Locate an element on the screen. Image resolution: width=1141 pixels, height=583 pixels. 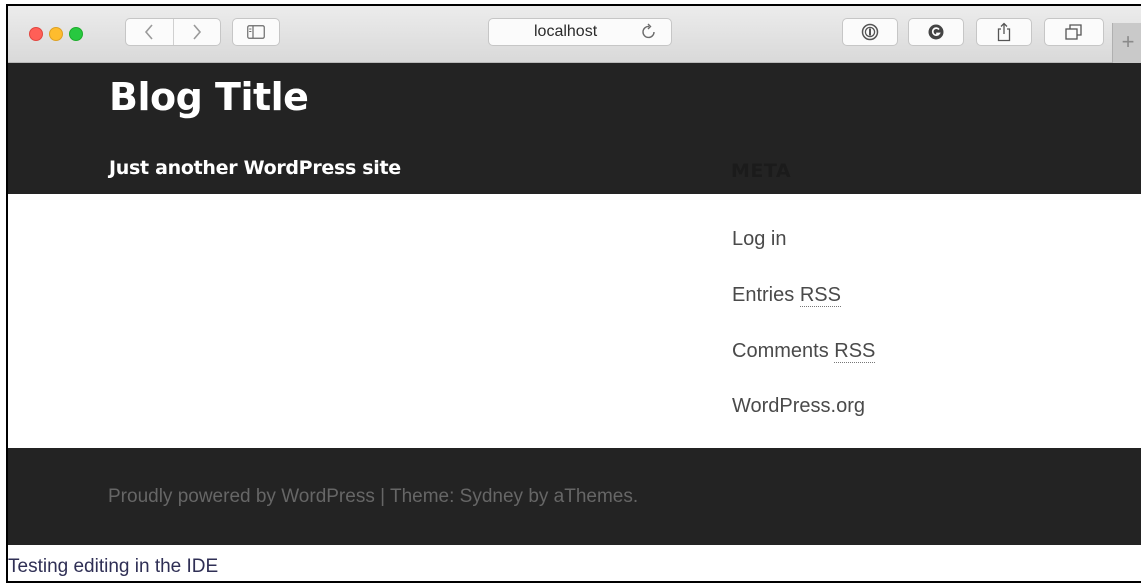
back-icon is located at coordinates (149, 32).